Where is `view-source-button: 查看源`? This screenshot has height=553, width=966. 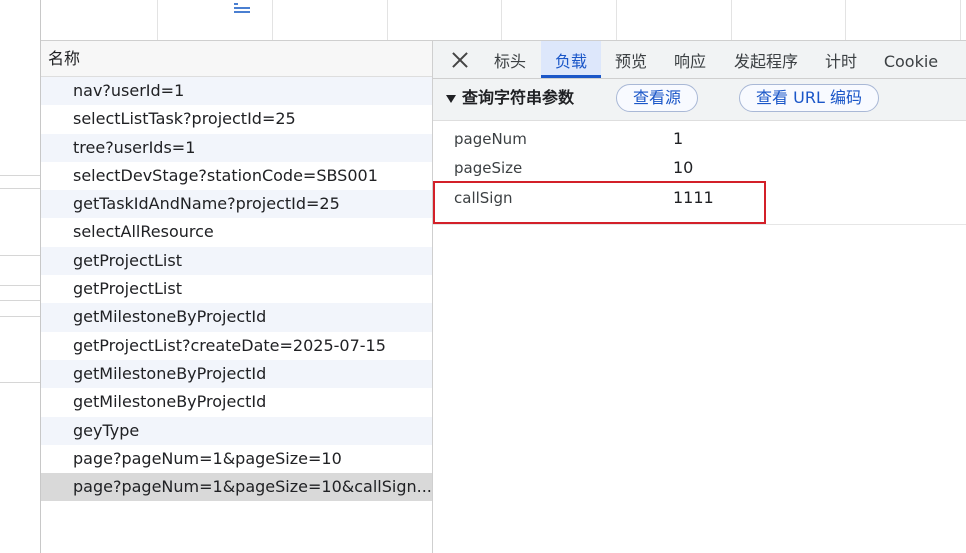
view-source-button: 查看源 is located at coordinates (657, 98).